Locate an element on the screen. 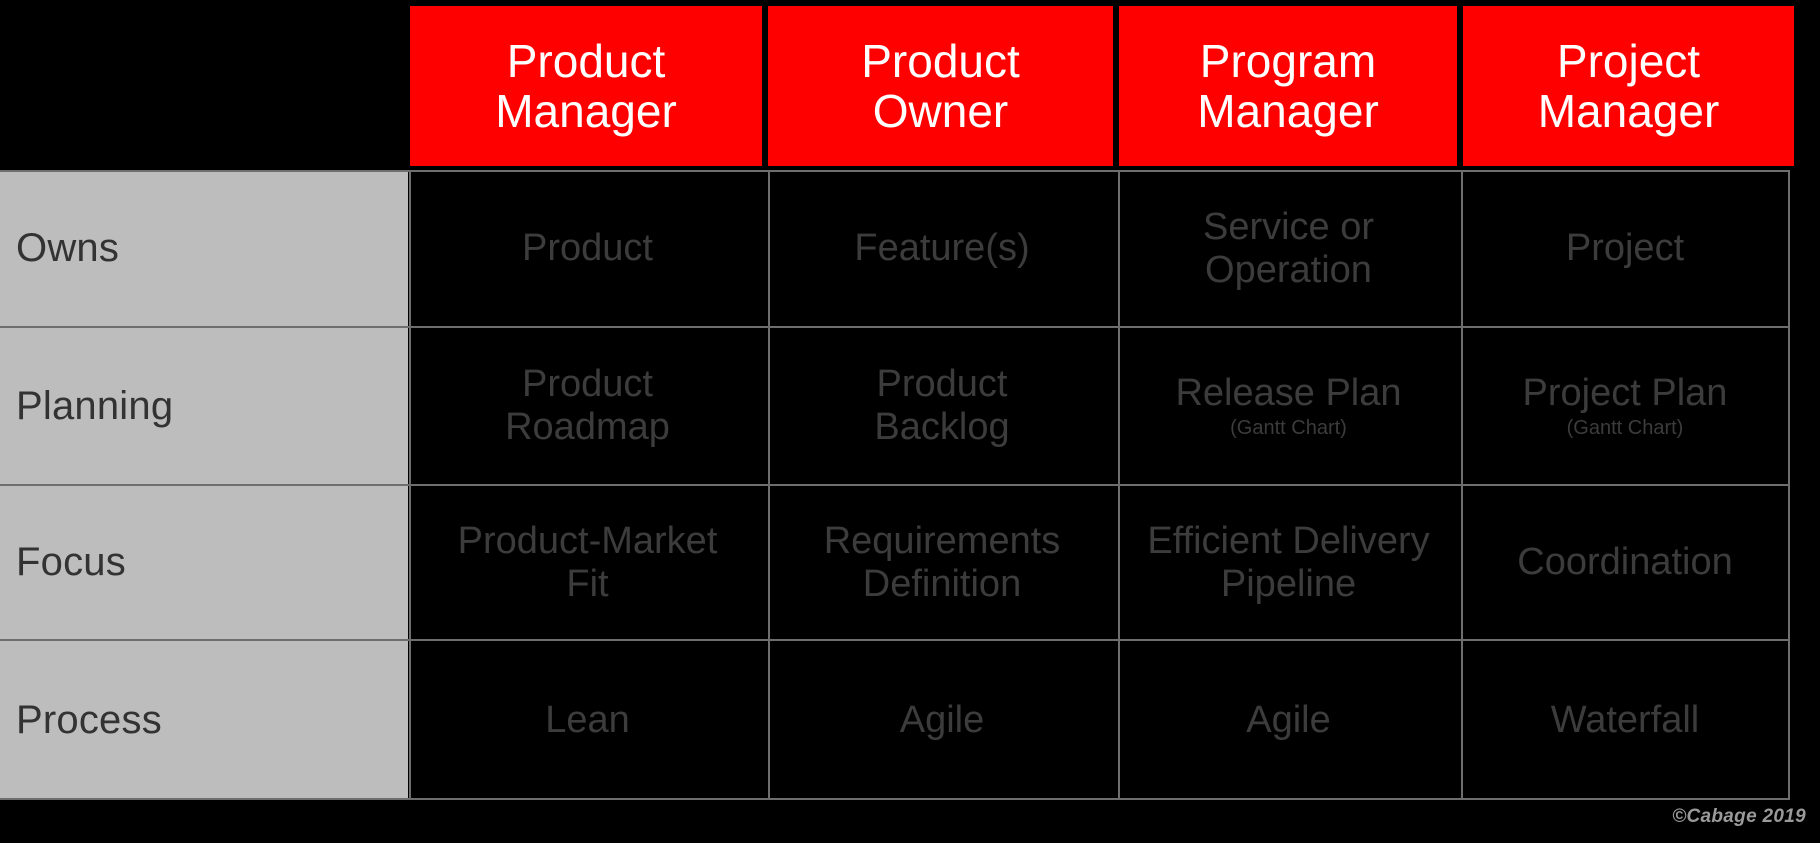 This screenshot has width=1820, height=843. cell-planning-program-manager: Release Plan (Gantt Chart) is located at coordinates (1288, 406).